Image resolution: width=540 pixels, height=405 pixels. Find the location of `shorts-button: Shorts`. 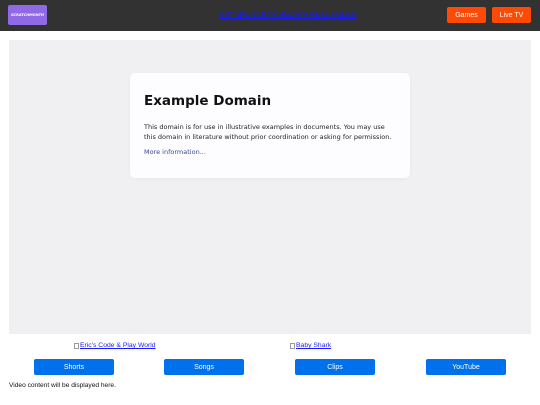

shorts-button: Shorts is located at coordinates (74, 367).